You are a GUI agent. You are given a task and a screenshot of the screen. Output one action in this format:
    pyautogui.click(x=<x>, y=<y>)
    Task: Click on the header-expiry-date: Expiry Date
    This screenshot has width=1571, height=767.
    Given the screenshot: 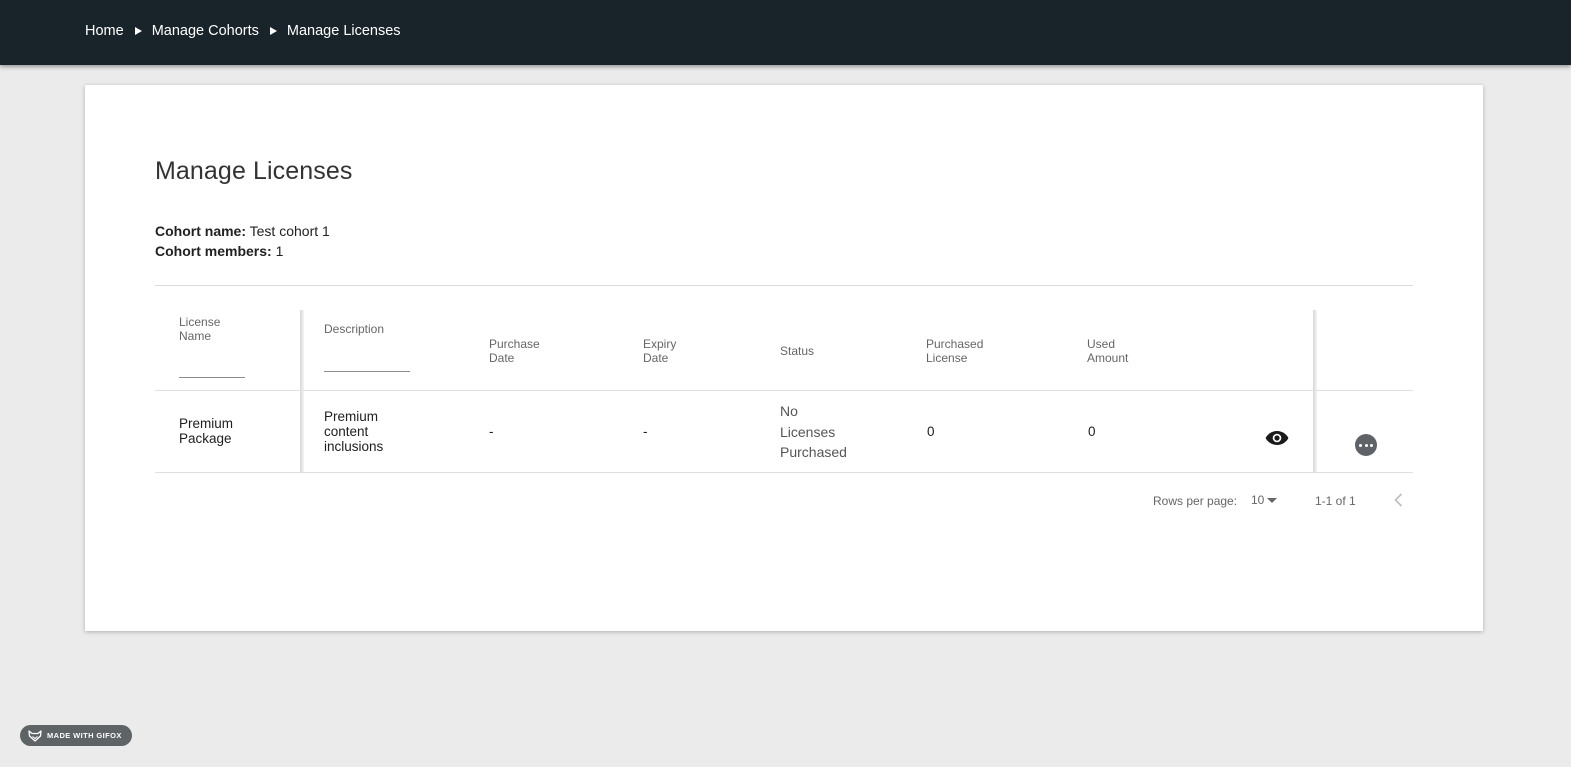 What is the action you would take?
    pyautogui.click(x=659, y=351)
    